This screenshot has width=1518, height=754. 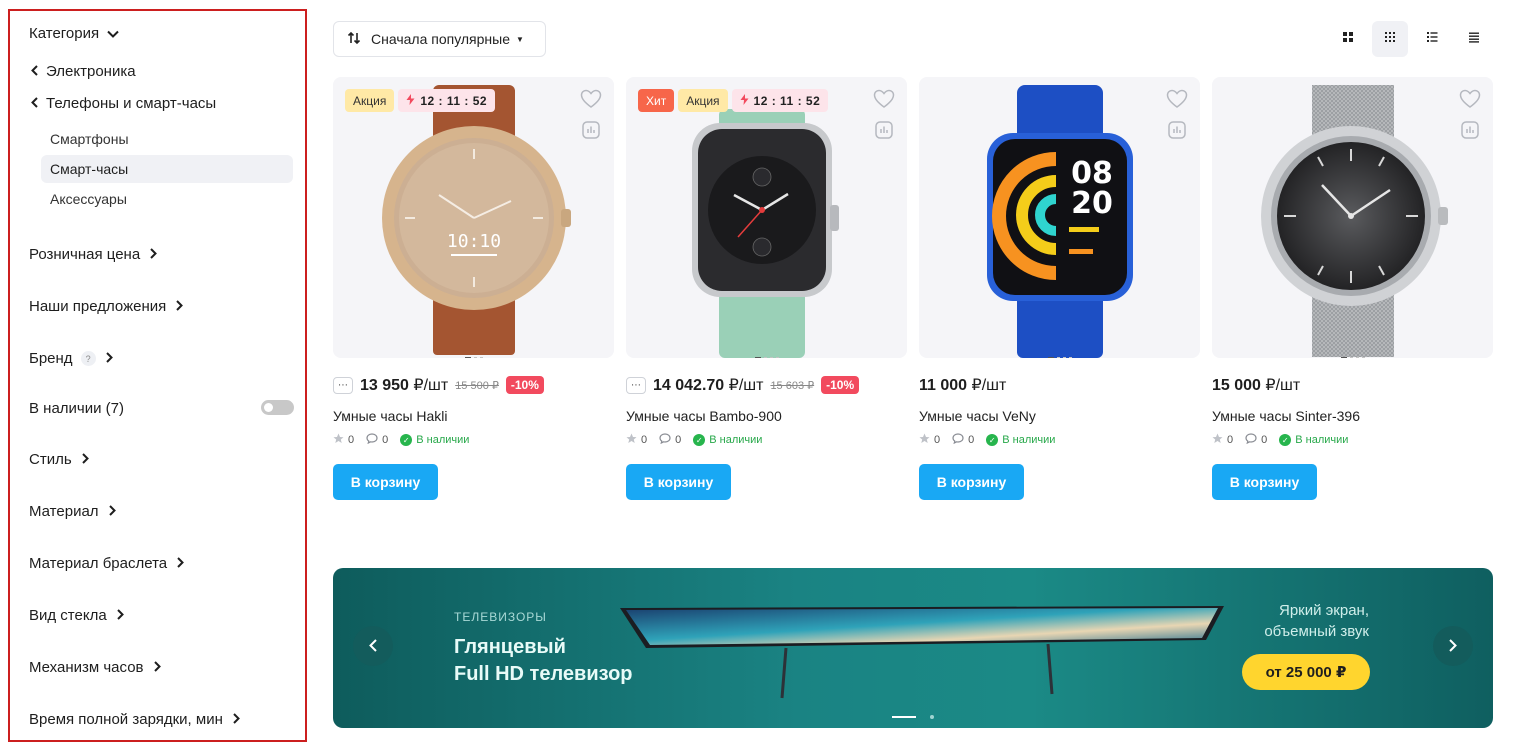 What do you see at coordinates (766, 357) in the screenshot?
I see `image-dots` at bounding box center [766, 357].